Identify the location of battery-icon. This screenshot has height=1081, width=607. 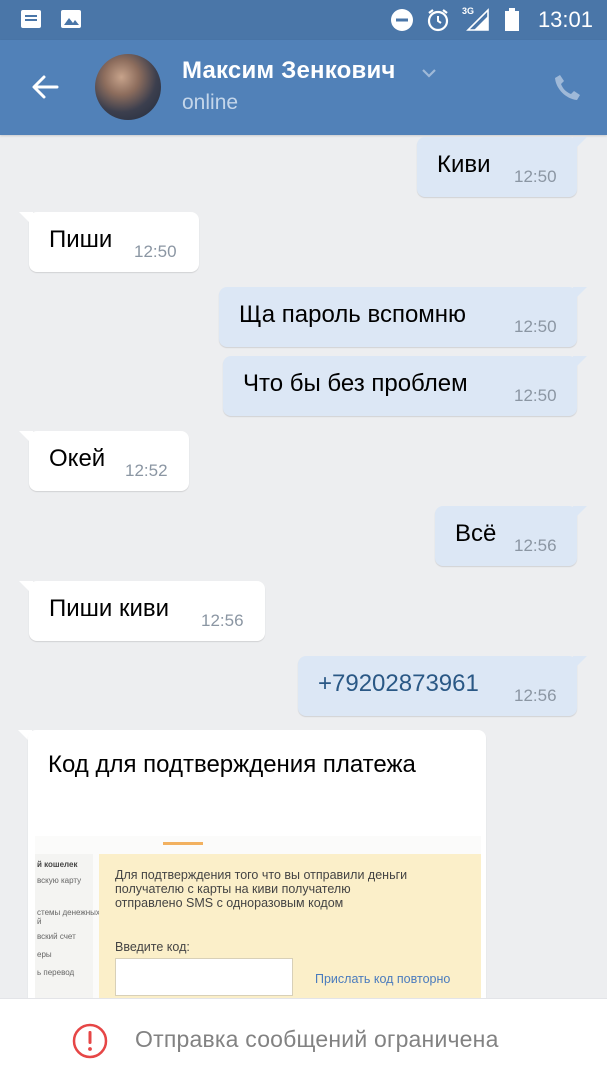
(512, 19).